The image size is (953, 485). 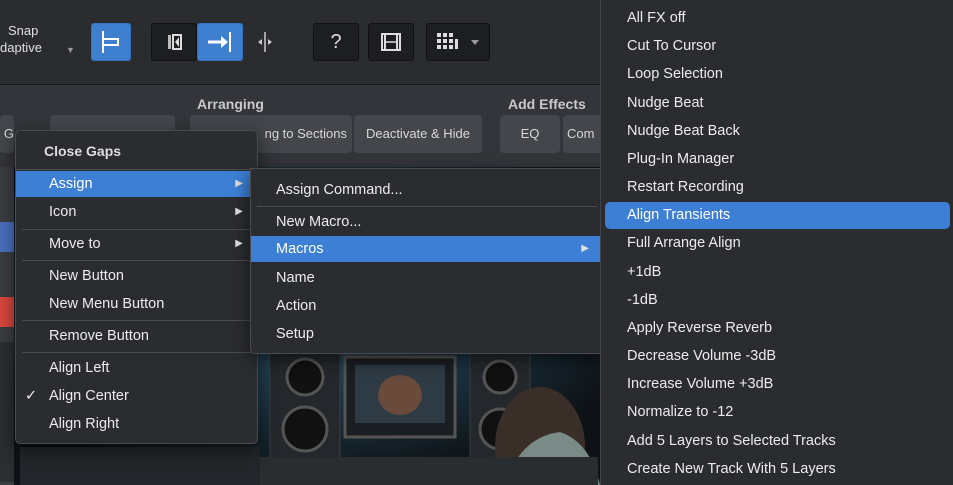 What do you see at coordinates (777, 412) in the screenshot?
I see `macro-item: Normalize to -12` at bounding box center [777, 412].